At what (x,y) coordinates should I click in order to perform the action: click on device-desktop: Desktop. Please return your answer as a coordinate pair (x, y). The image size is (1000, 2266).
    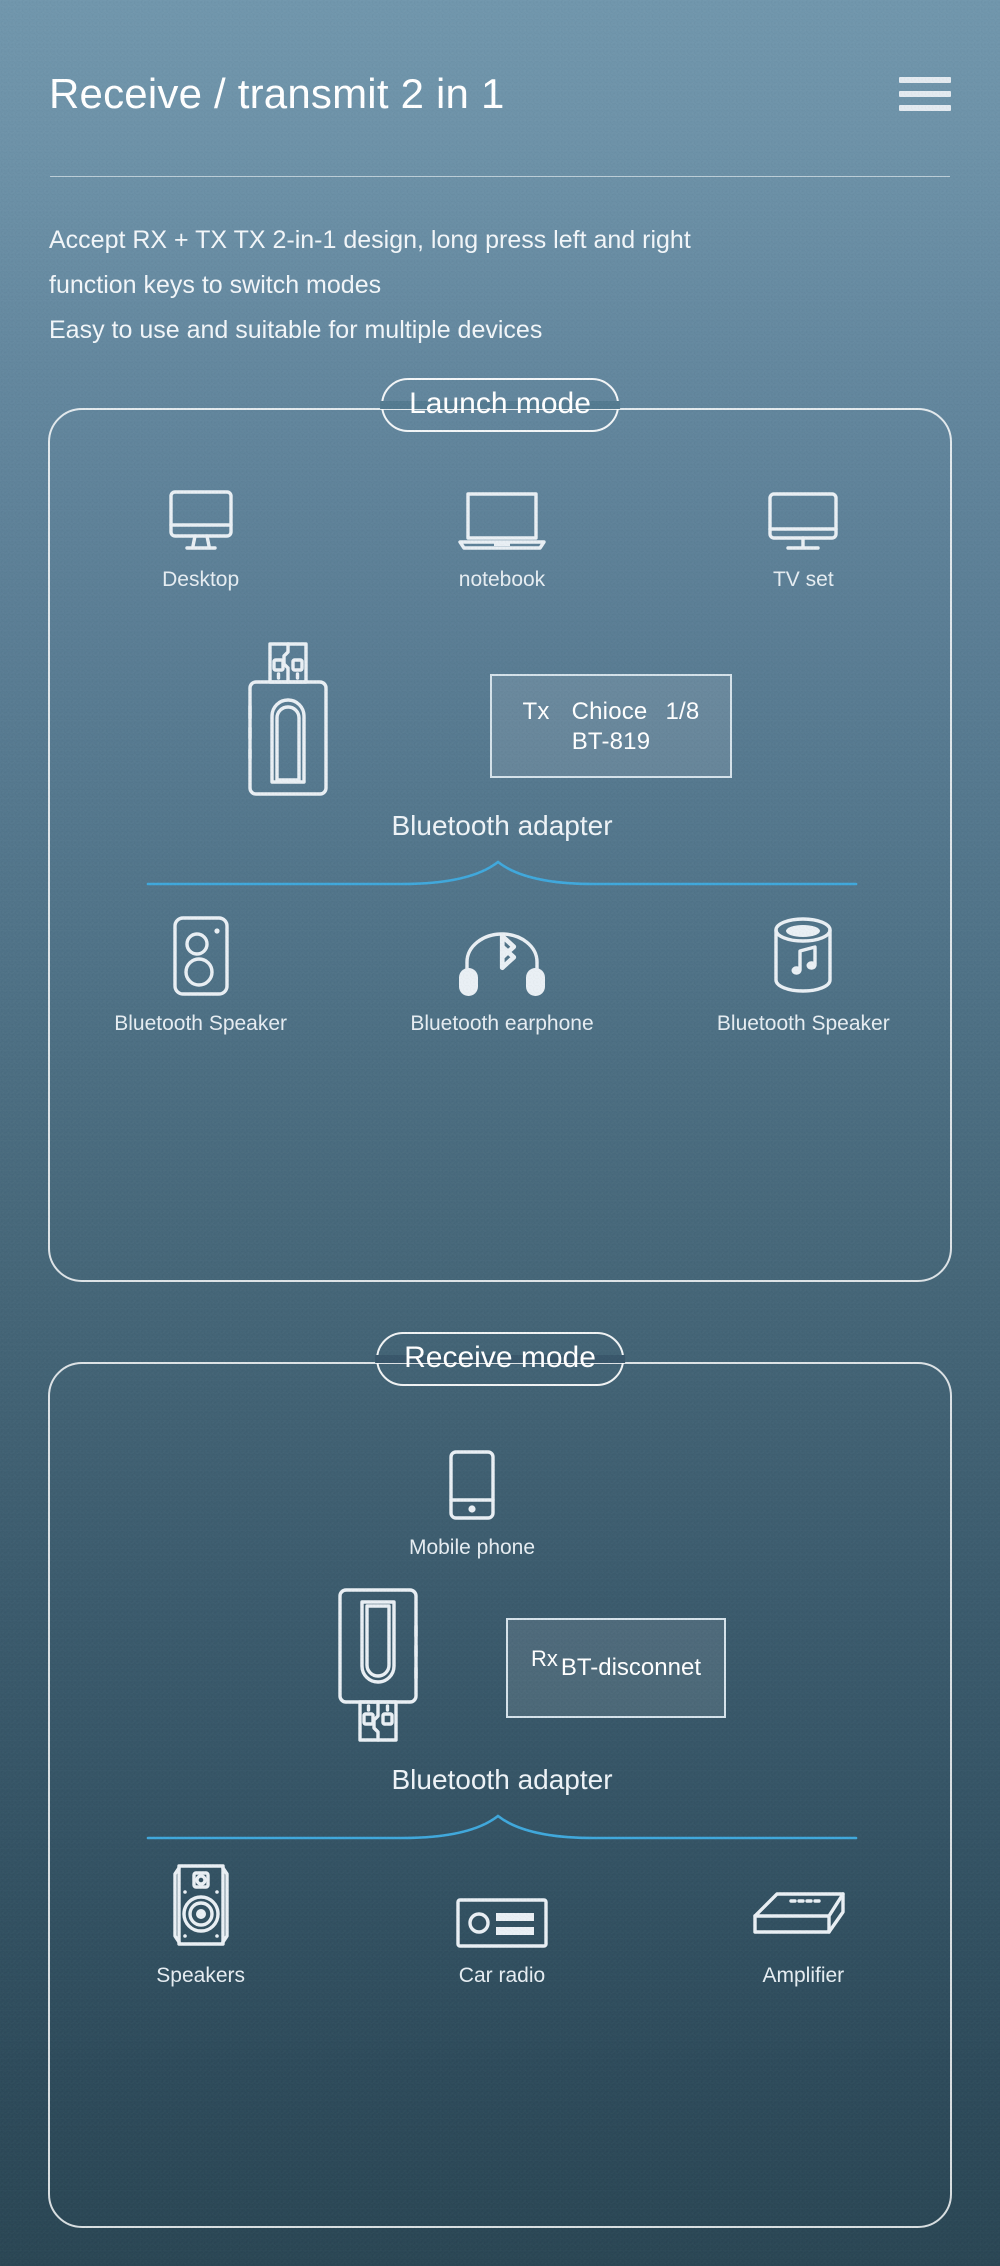
    Looking at the image, I should click on (201, 529).